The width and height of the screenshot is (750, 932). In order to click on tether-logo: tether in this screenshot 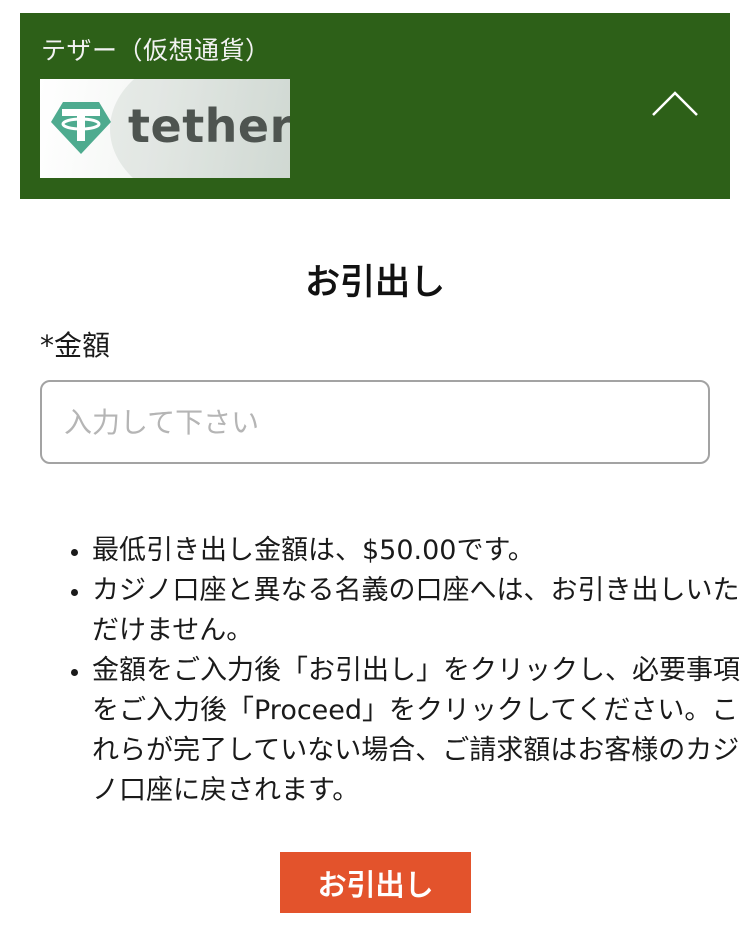, I will do `click(165, 128)`.